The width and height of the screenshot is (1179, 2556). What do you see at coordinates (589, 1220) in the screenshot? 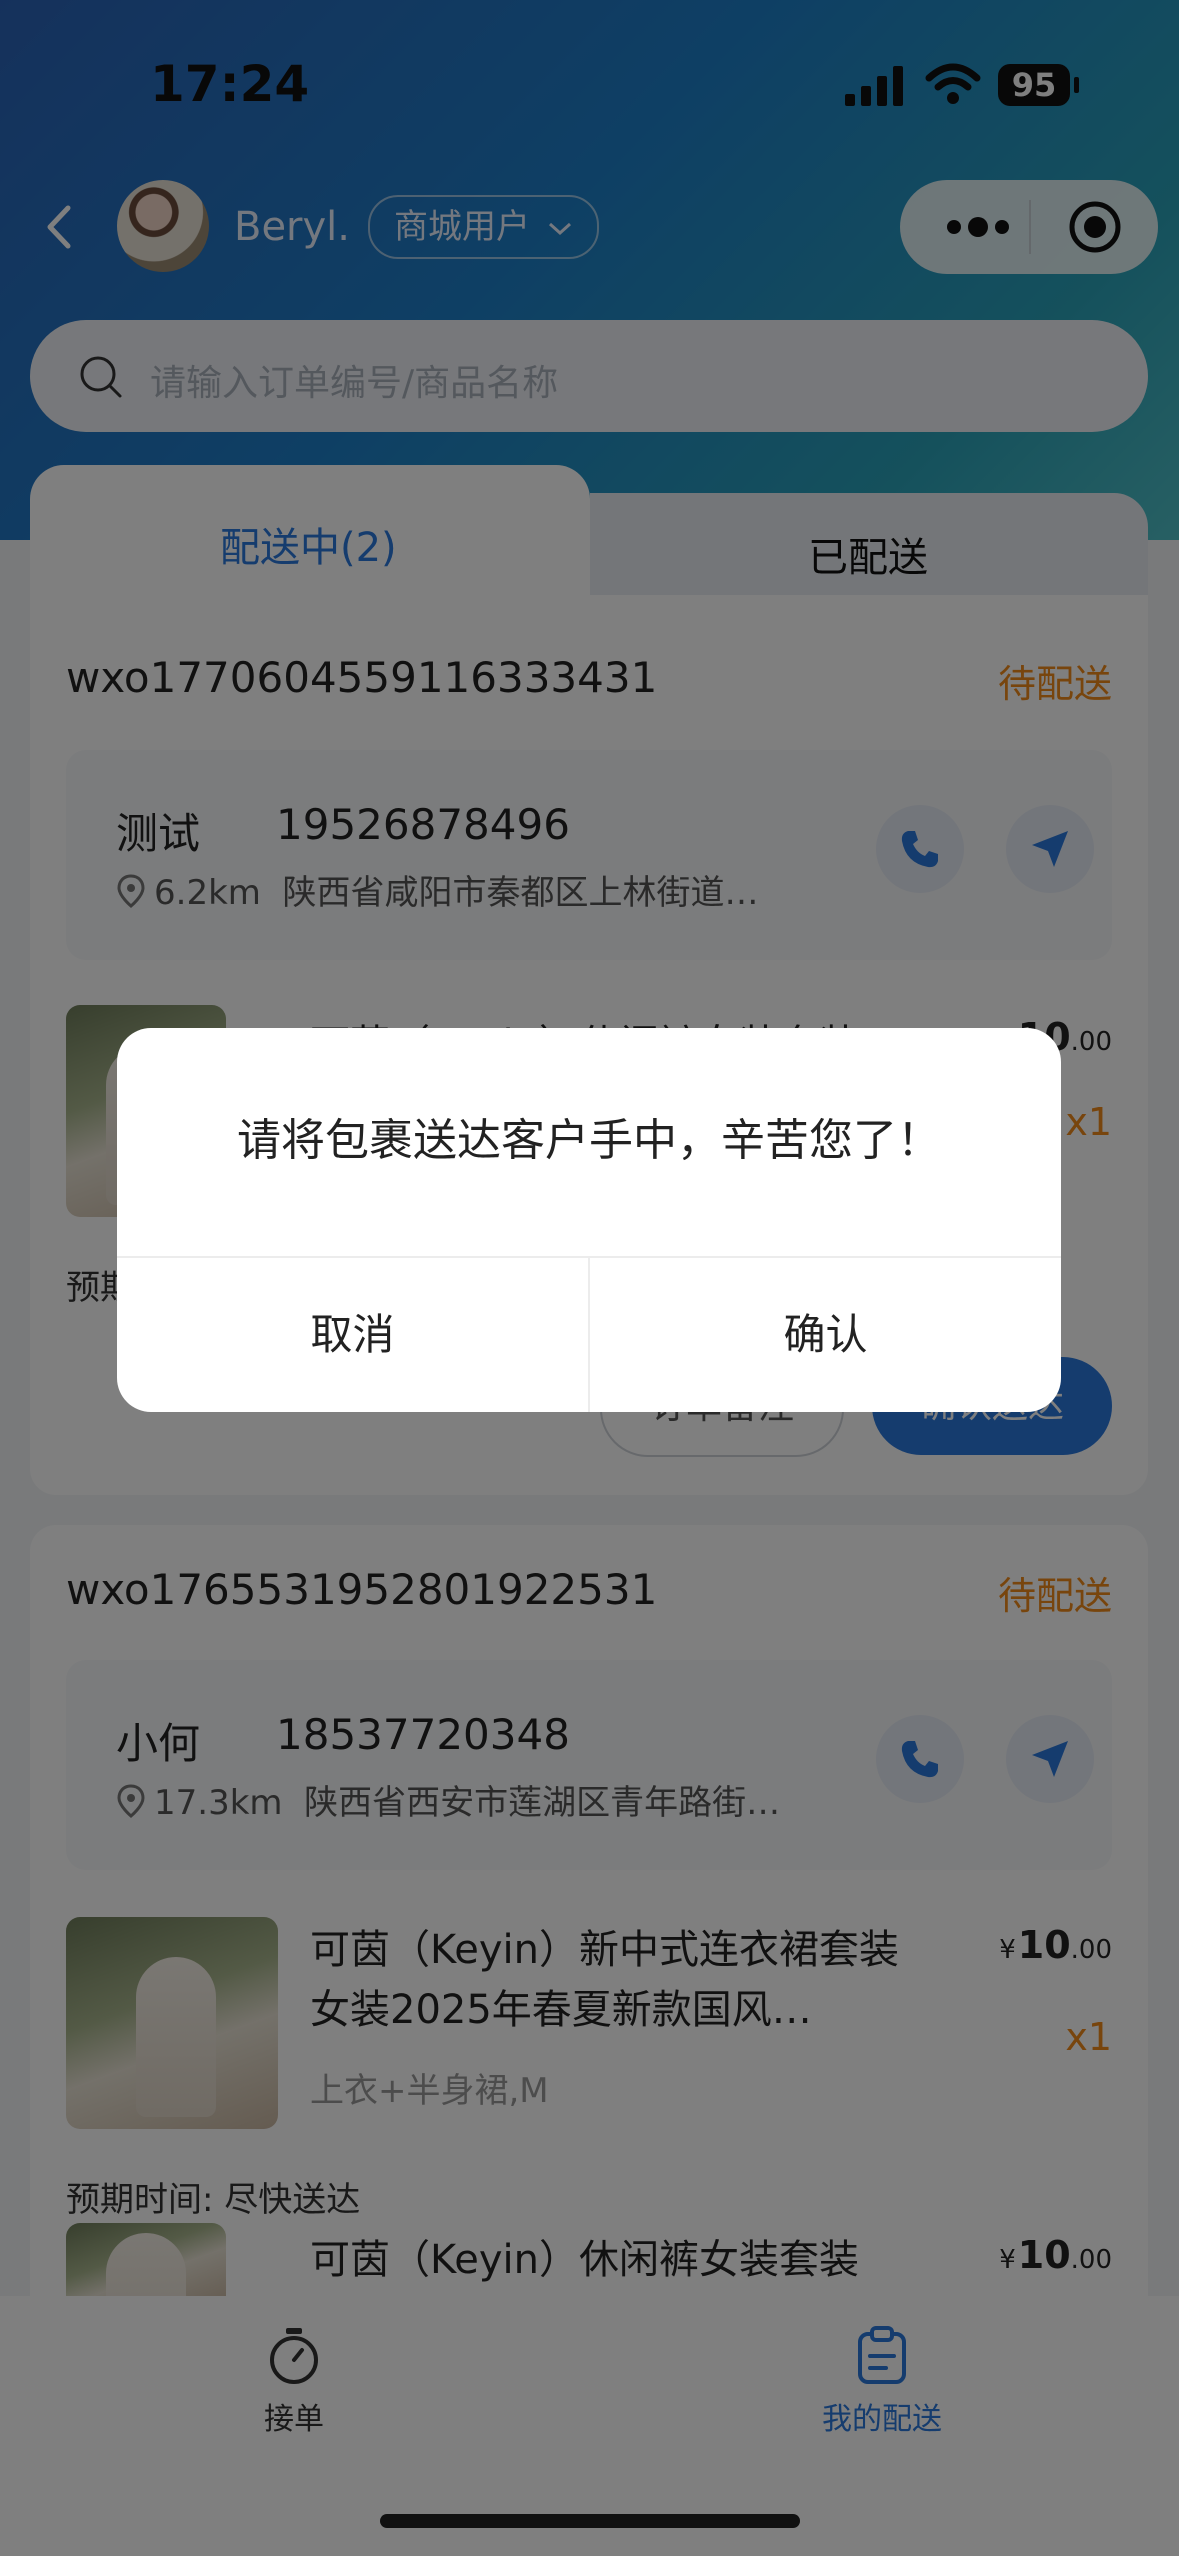
I see `confirm-dialog: 请将包裹送达客户手中，辛苦您了！ 取消 确认` at bounding box center [589, 1220].